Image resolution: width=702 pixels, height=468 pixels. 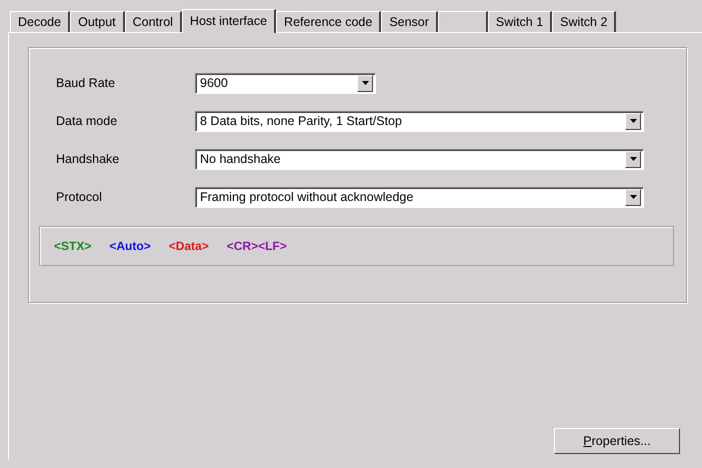 What do you see at coordinates (463, 21) in the screenshot?
I see `tab` at bounding box center [463, 21].